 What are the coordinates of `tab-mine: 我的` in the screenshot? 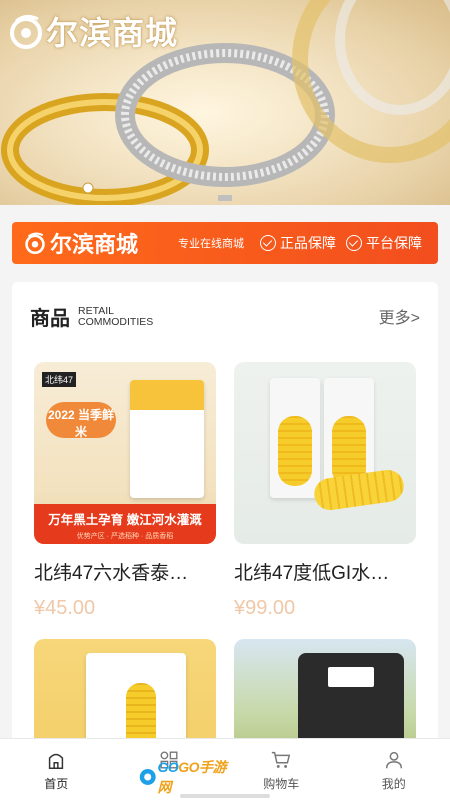 It's located at (394, 769).